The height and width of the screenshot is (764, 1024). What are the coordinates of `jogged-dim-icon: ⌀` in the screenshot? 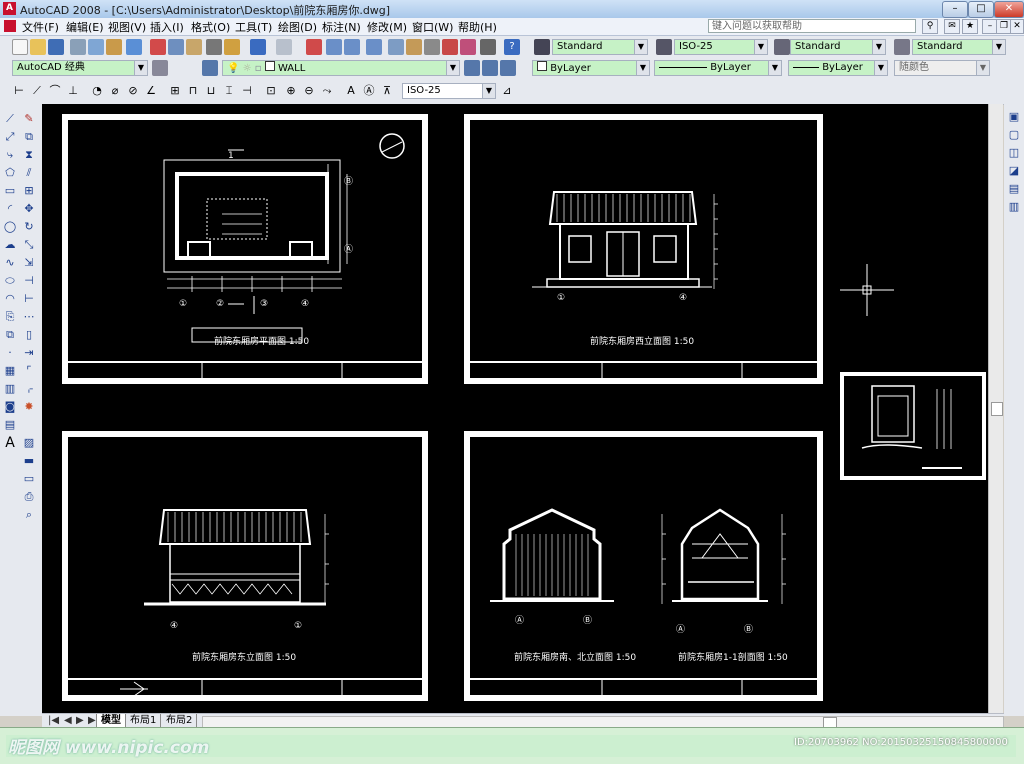 It's located at (115, 91).